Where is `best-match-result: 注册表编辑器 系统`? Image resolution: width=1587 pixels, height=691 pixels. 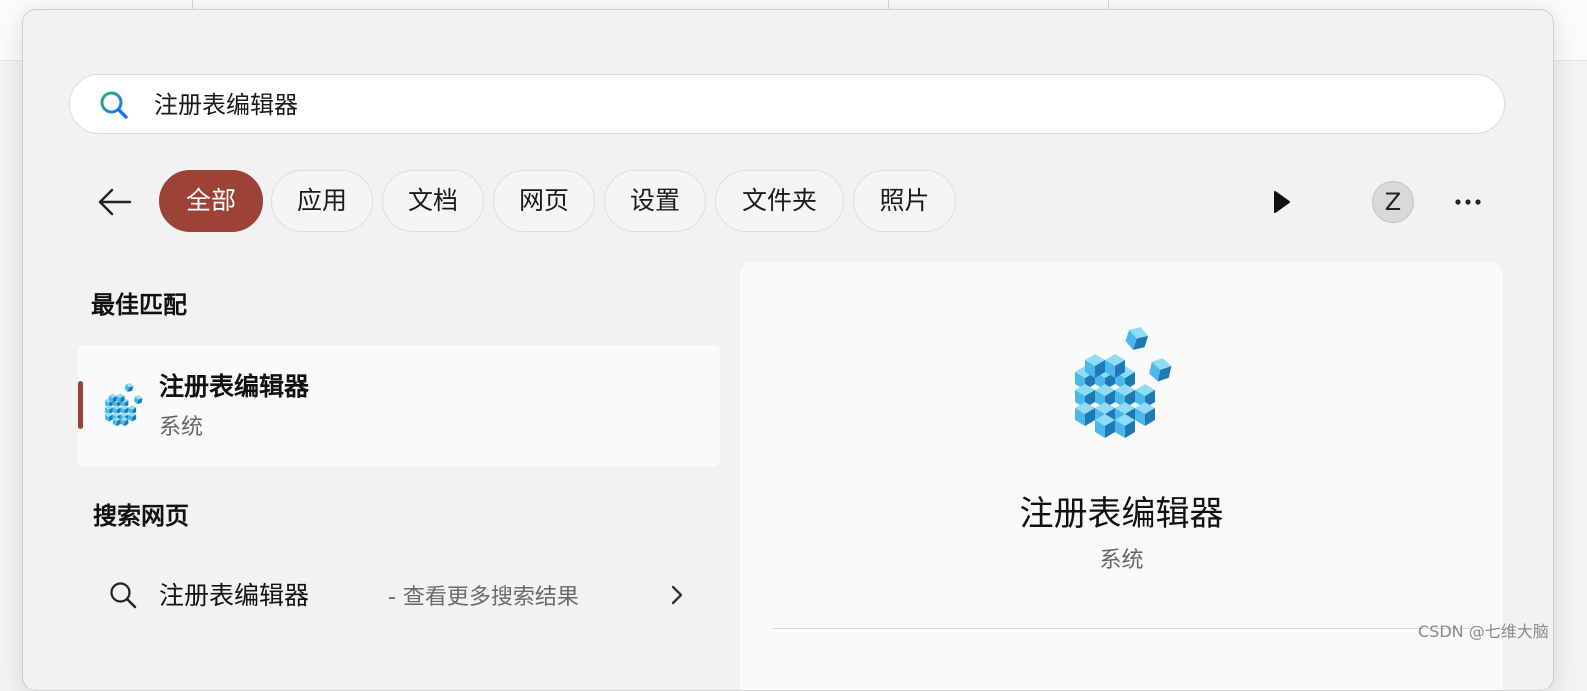
best-match-result: 注册表编辑器 系统 is located at coordinates (399, 406).